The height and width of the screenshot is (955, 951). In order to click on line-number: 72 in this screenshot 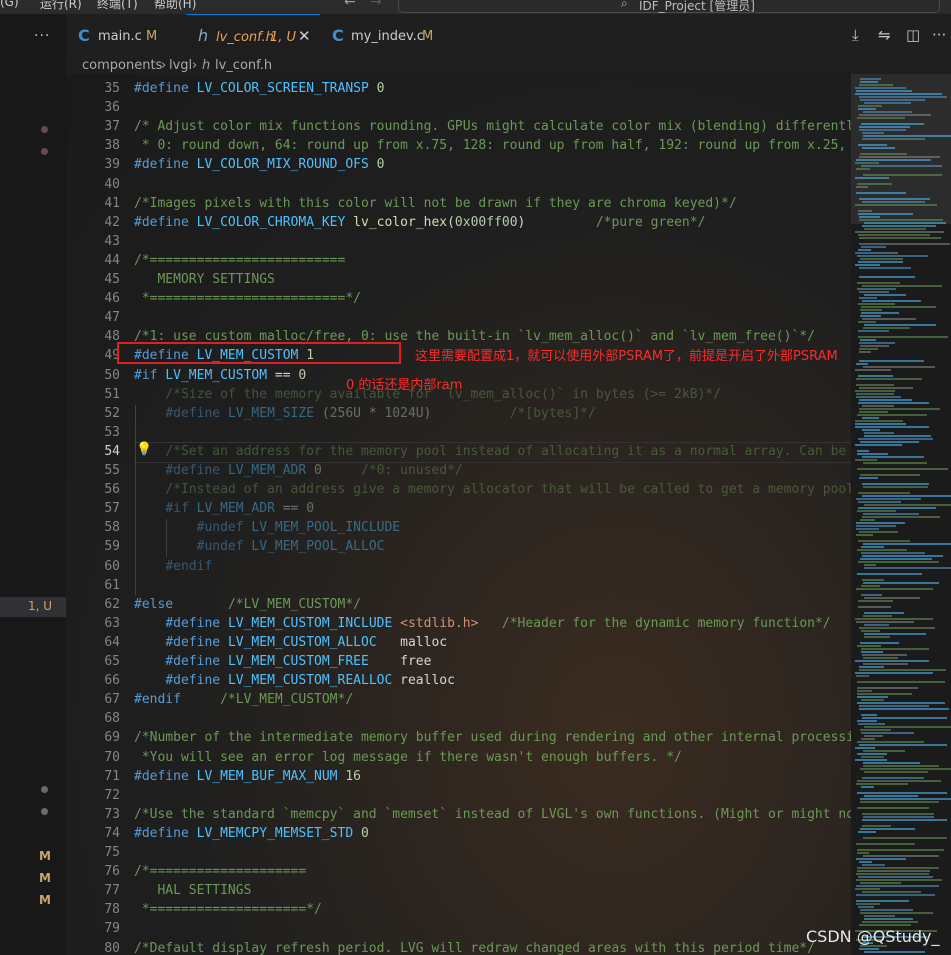, I will do `click(112, 795)`.